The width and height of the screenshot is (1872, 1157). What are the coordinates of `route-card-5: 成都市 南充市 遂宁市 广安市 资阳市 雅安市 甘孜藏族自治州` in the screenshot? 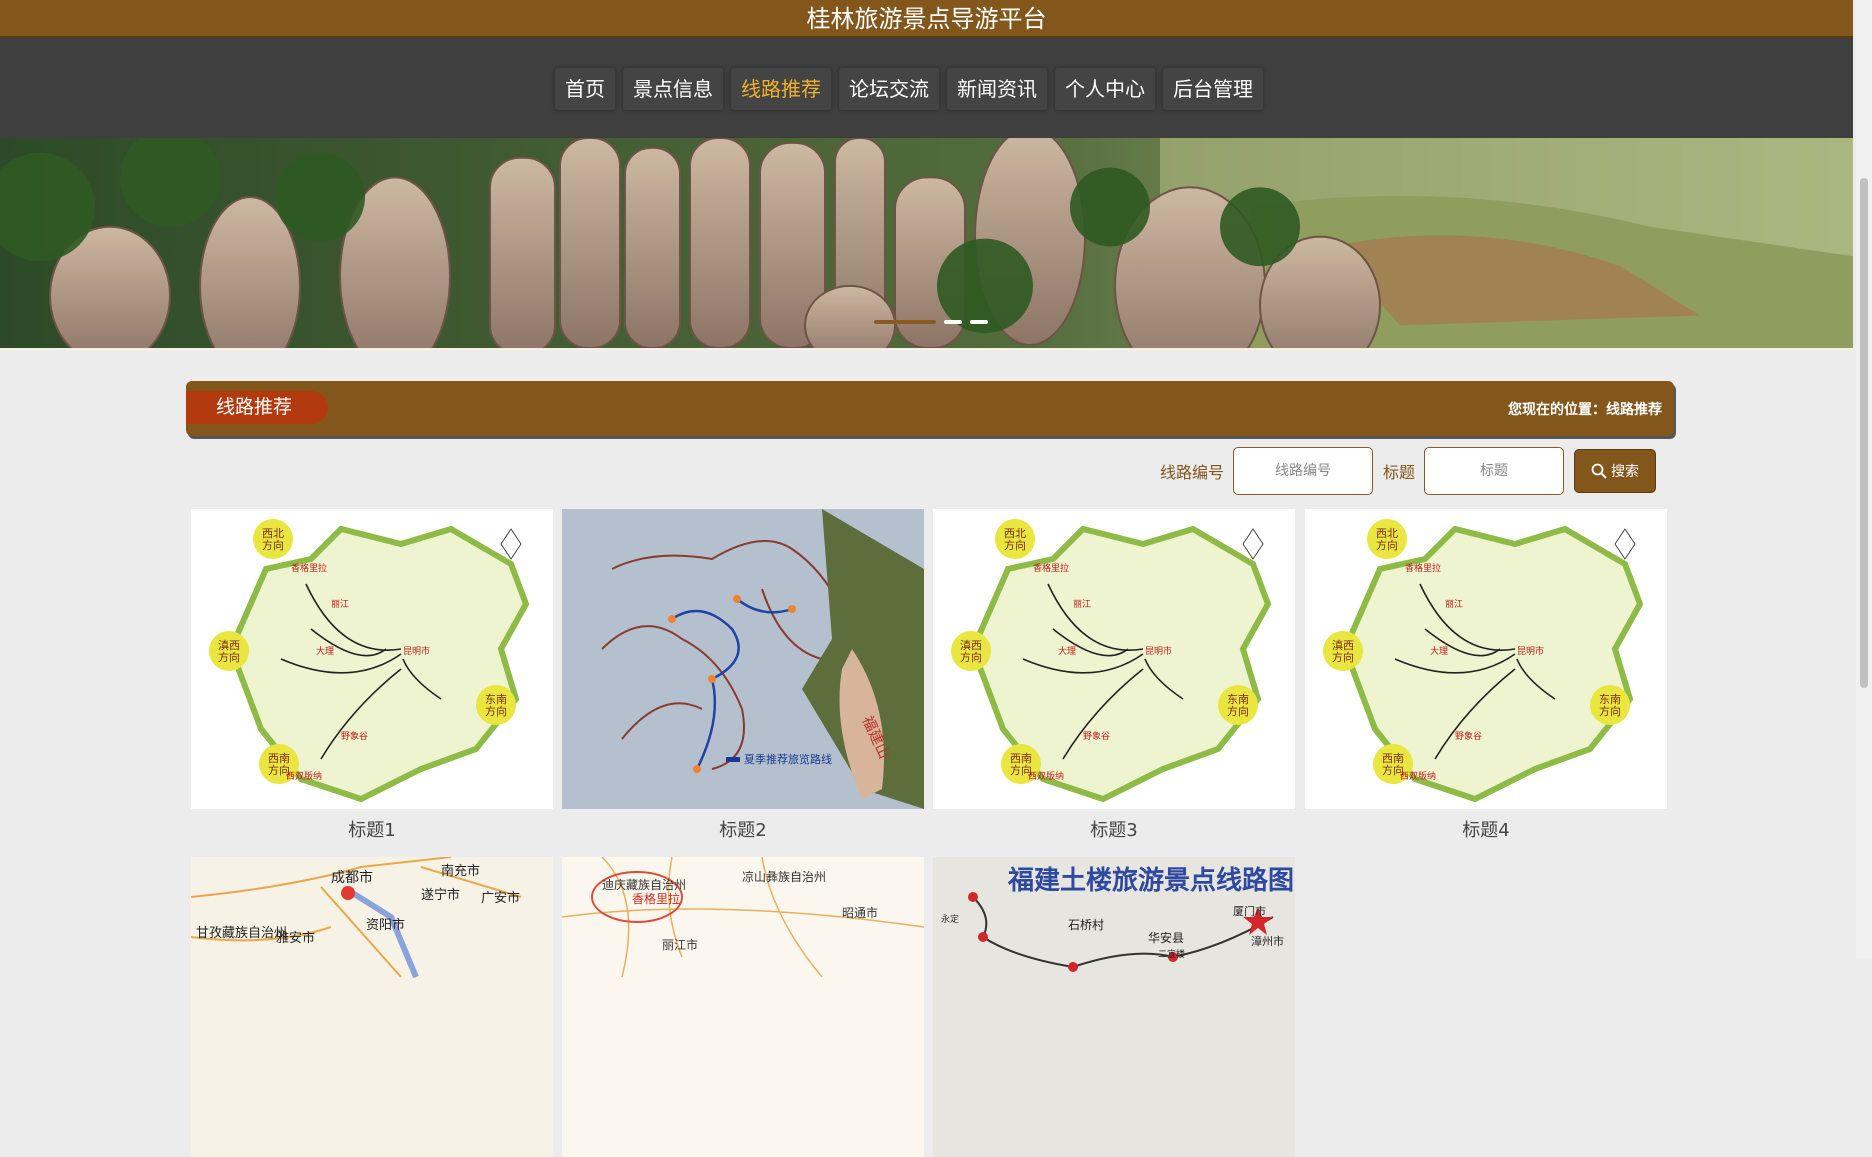 It's located at (372, 1007).